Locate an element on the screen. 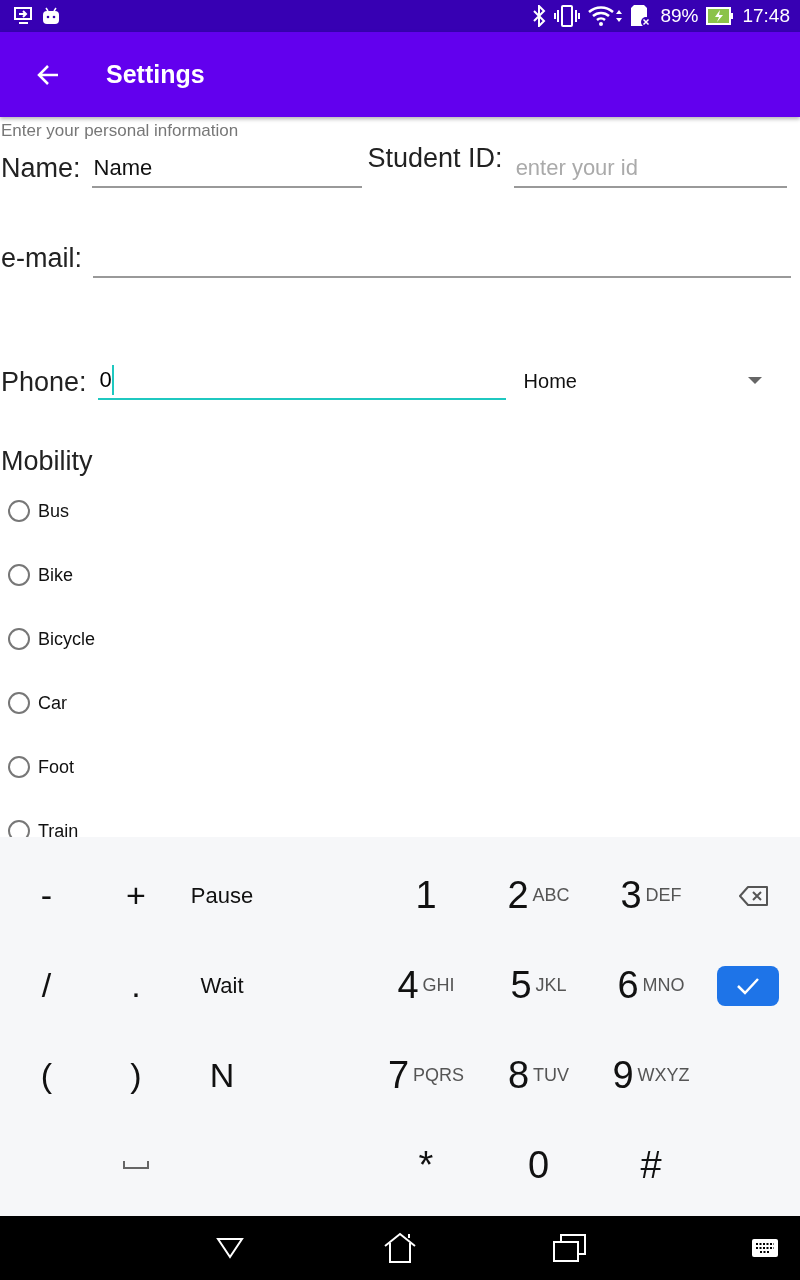 Image resolution: width=800 pixels, height=1280 pixels. field-label: Student ID: is located at coordinates (435, 158).